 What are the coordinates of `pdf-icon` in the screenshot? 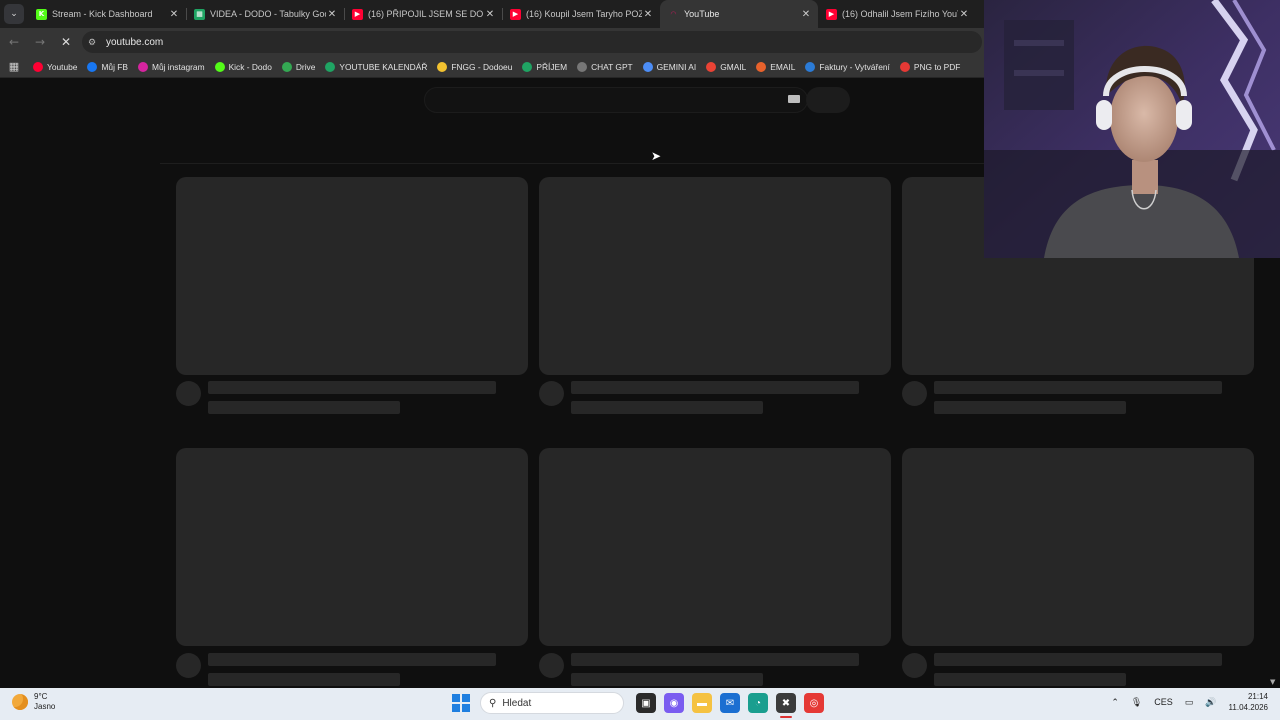 It's located at (904, 66).